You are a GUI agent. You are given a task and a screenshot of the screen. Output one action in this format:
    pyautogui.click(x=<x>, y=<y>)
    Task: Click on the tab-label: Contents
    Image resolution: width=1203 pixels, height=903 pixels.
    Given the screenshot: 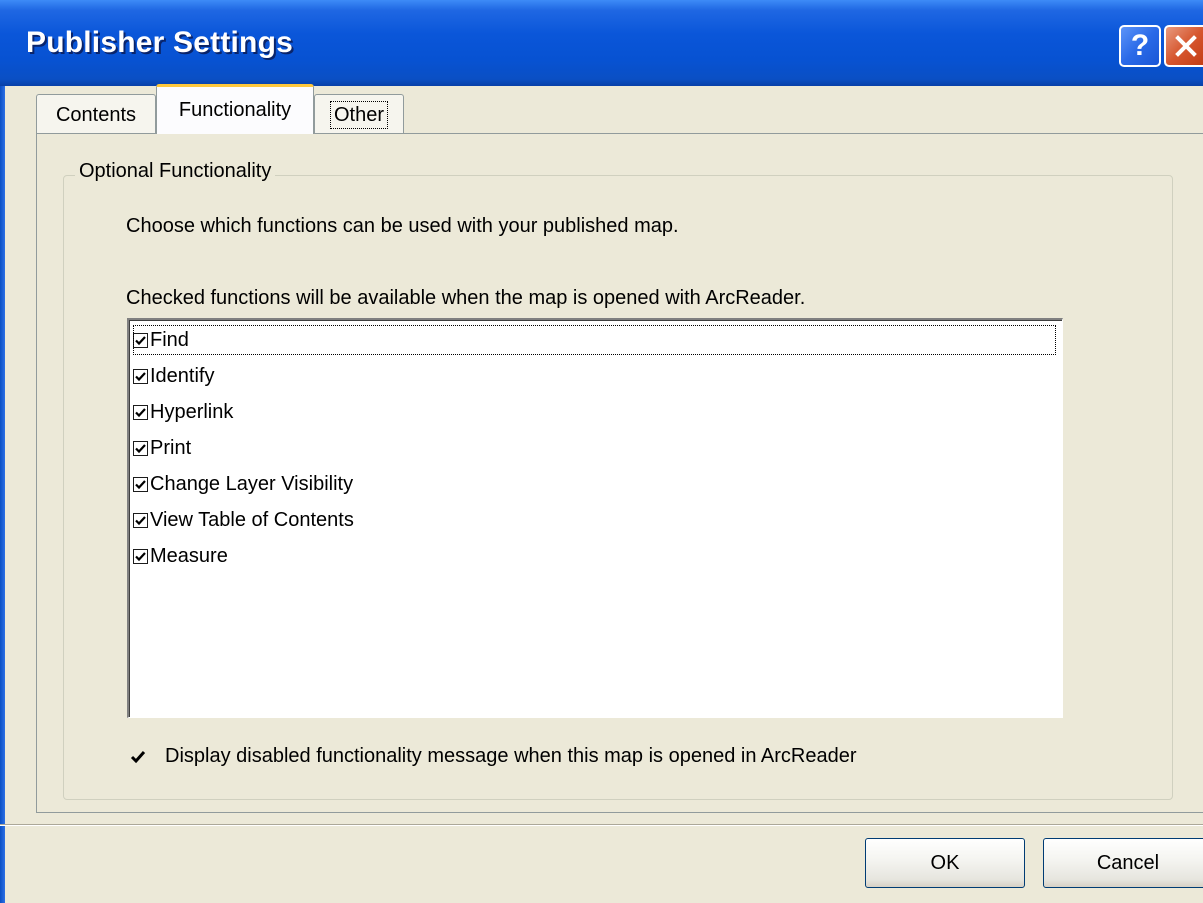 What is the action you would take?
    pyautogui.click(x=96, y=115)
    